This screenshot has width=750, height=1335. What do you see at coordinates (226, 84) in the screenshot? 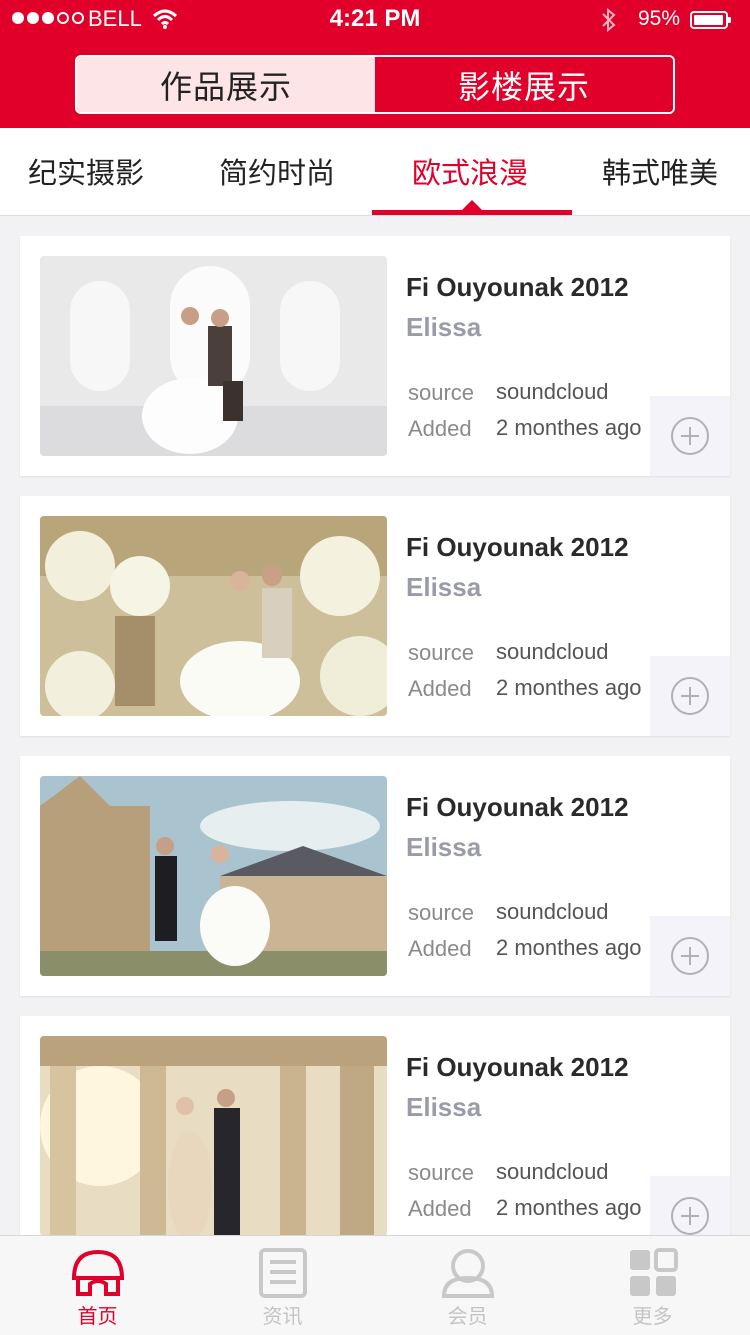
I see `segment-works: 作品展示` at bounding box center [226, 84].